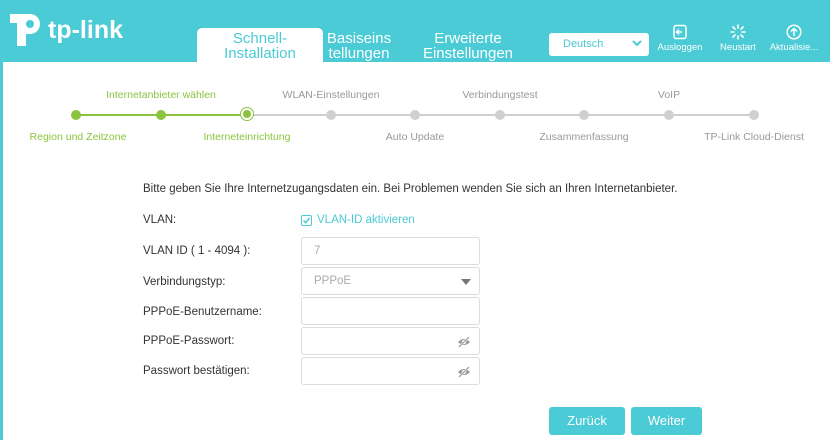 The width and height of the screenshot is (830, 440). What do you see at coordinates (583, 44) in the screenshot?
I see `language-value: Deutsch` at bounding box center [583, 44].